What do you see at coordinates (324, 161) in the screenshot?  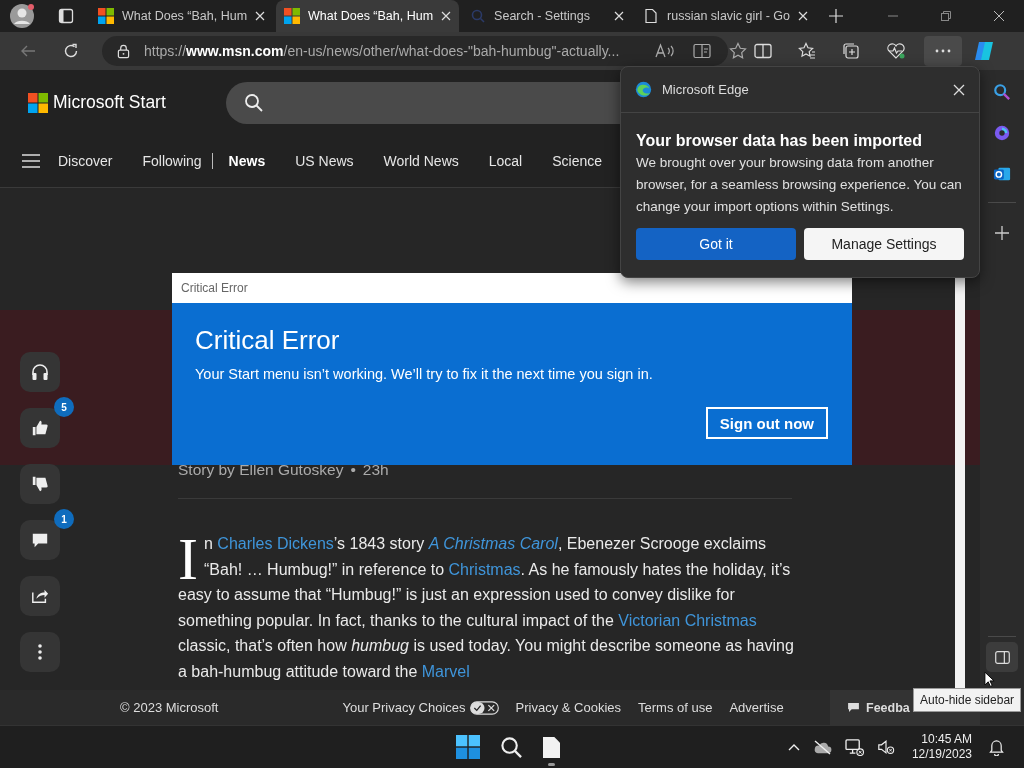 I see `nav-link: US News` at bounding box center [324, 161].